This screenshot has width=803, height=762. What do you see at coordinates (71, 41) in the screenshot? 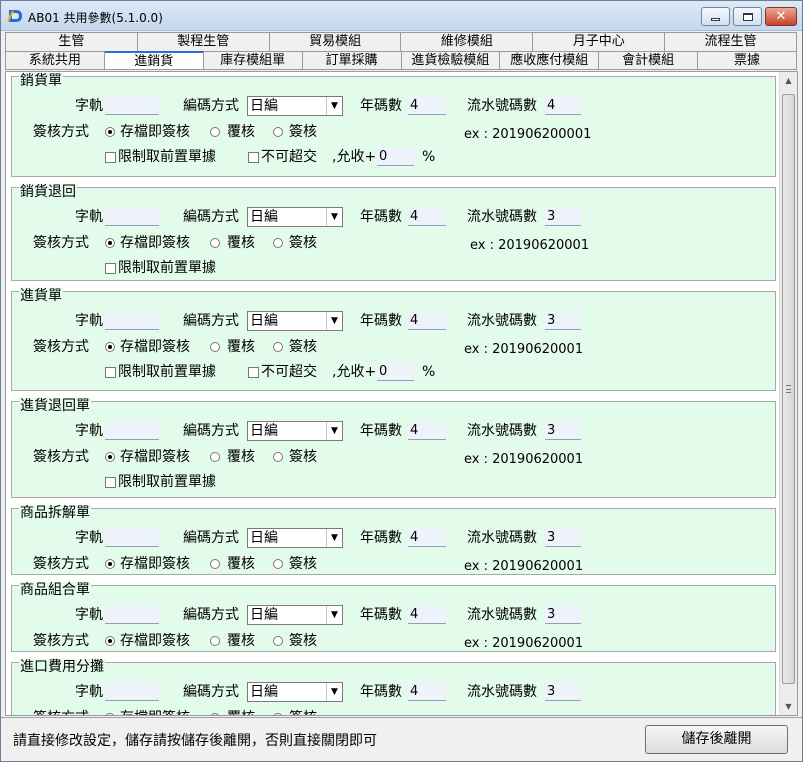
I see `tab-upper-0: 生管` at bounding box center [71, 41].